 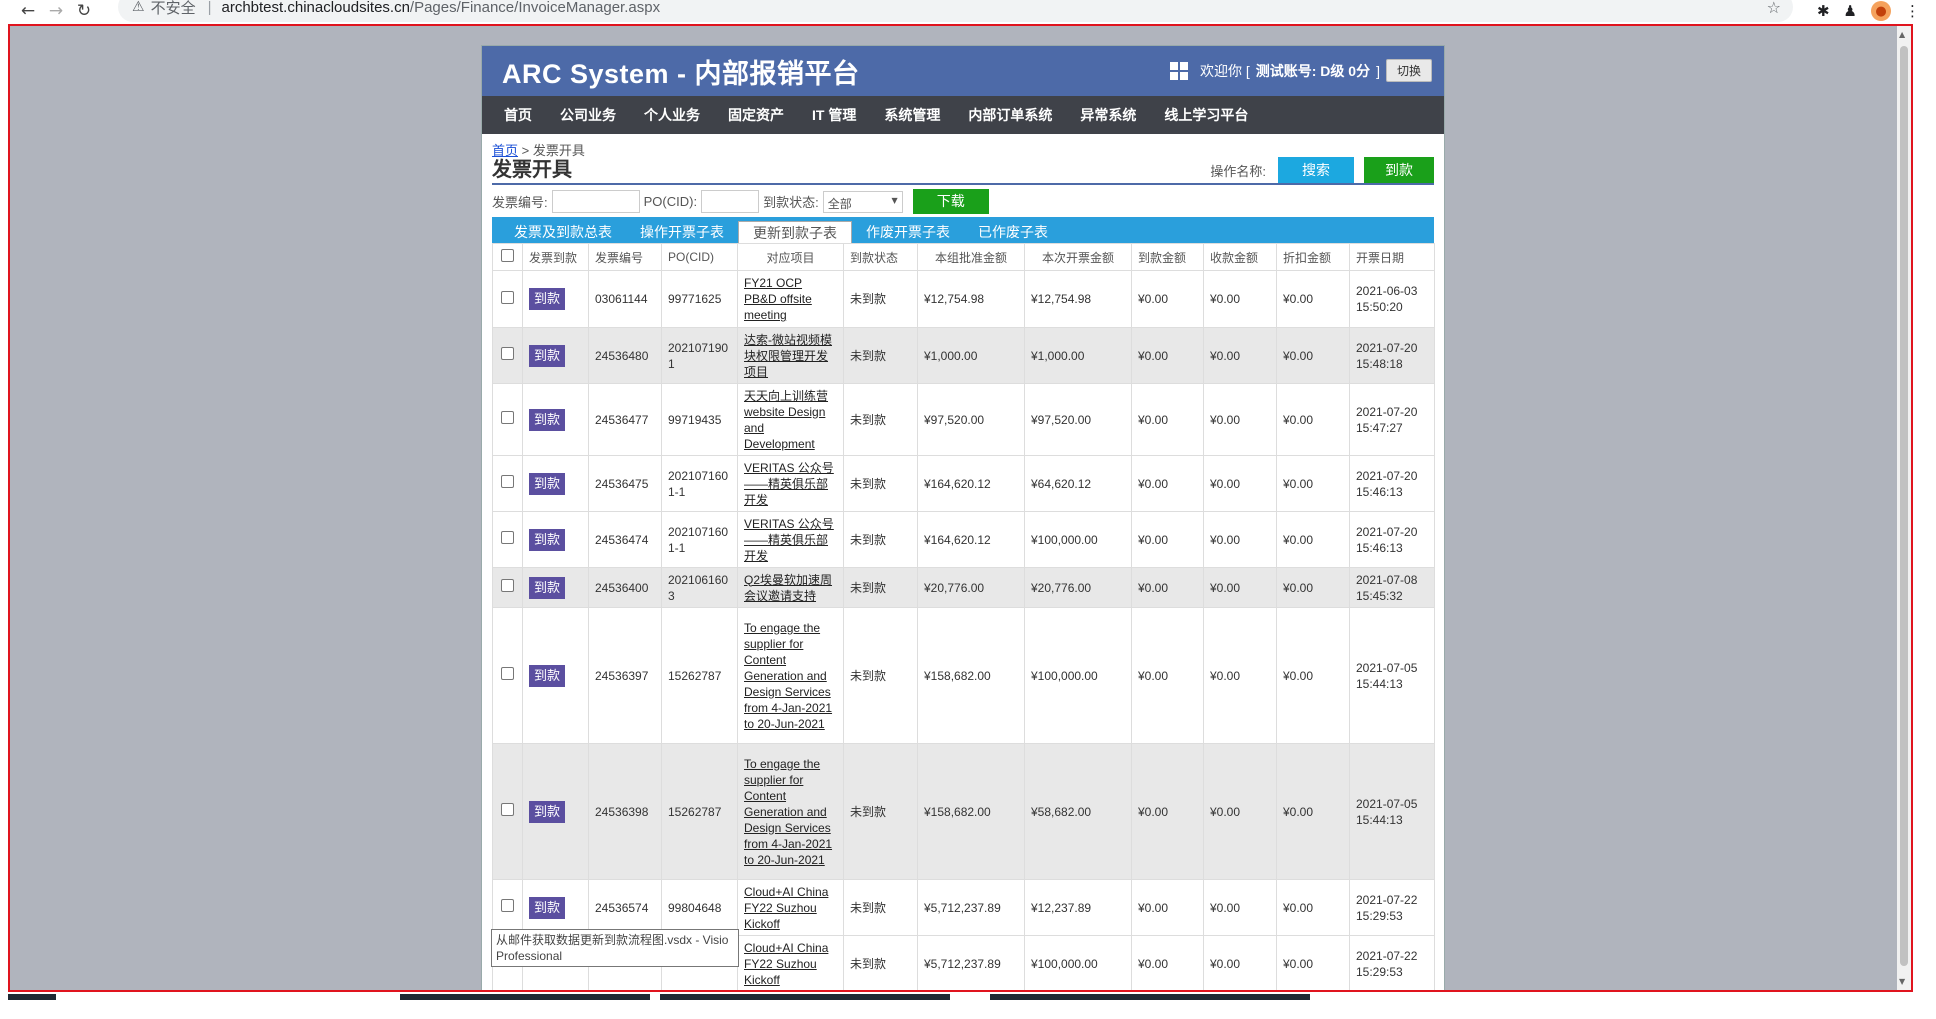 What do you see at coordinates (1399, 170) in the screenshot?
I see `arrive-button: 到款` at bounding box center [1399, 170].